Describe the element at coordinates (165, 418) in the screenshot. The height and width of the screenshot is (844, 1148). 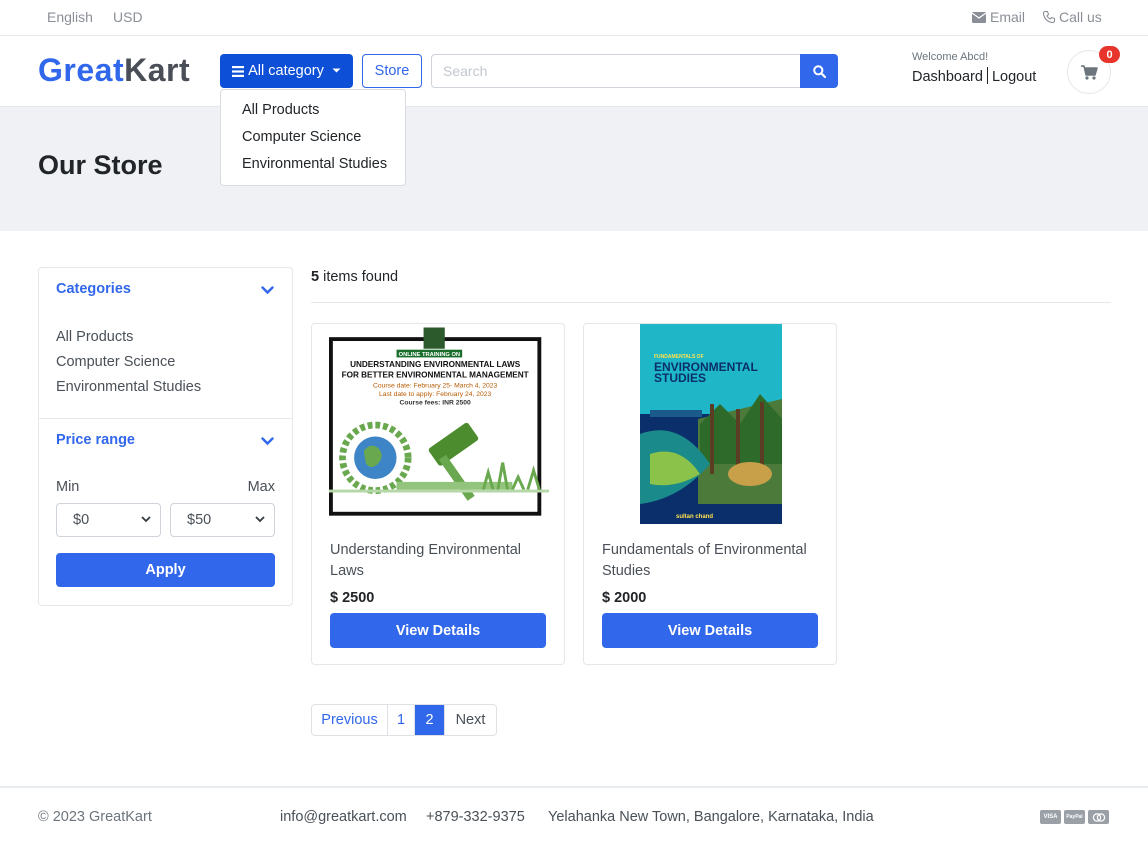
I see `sidebar-divider` at that location.